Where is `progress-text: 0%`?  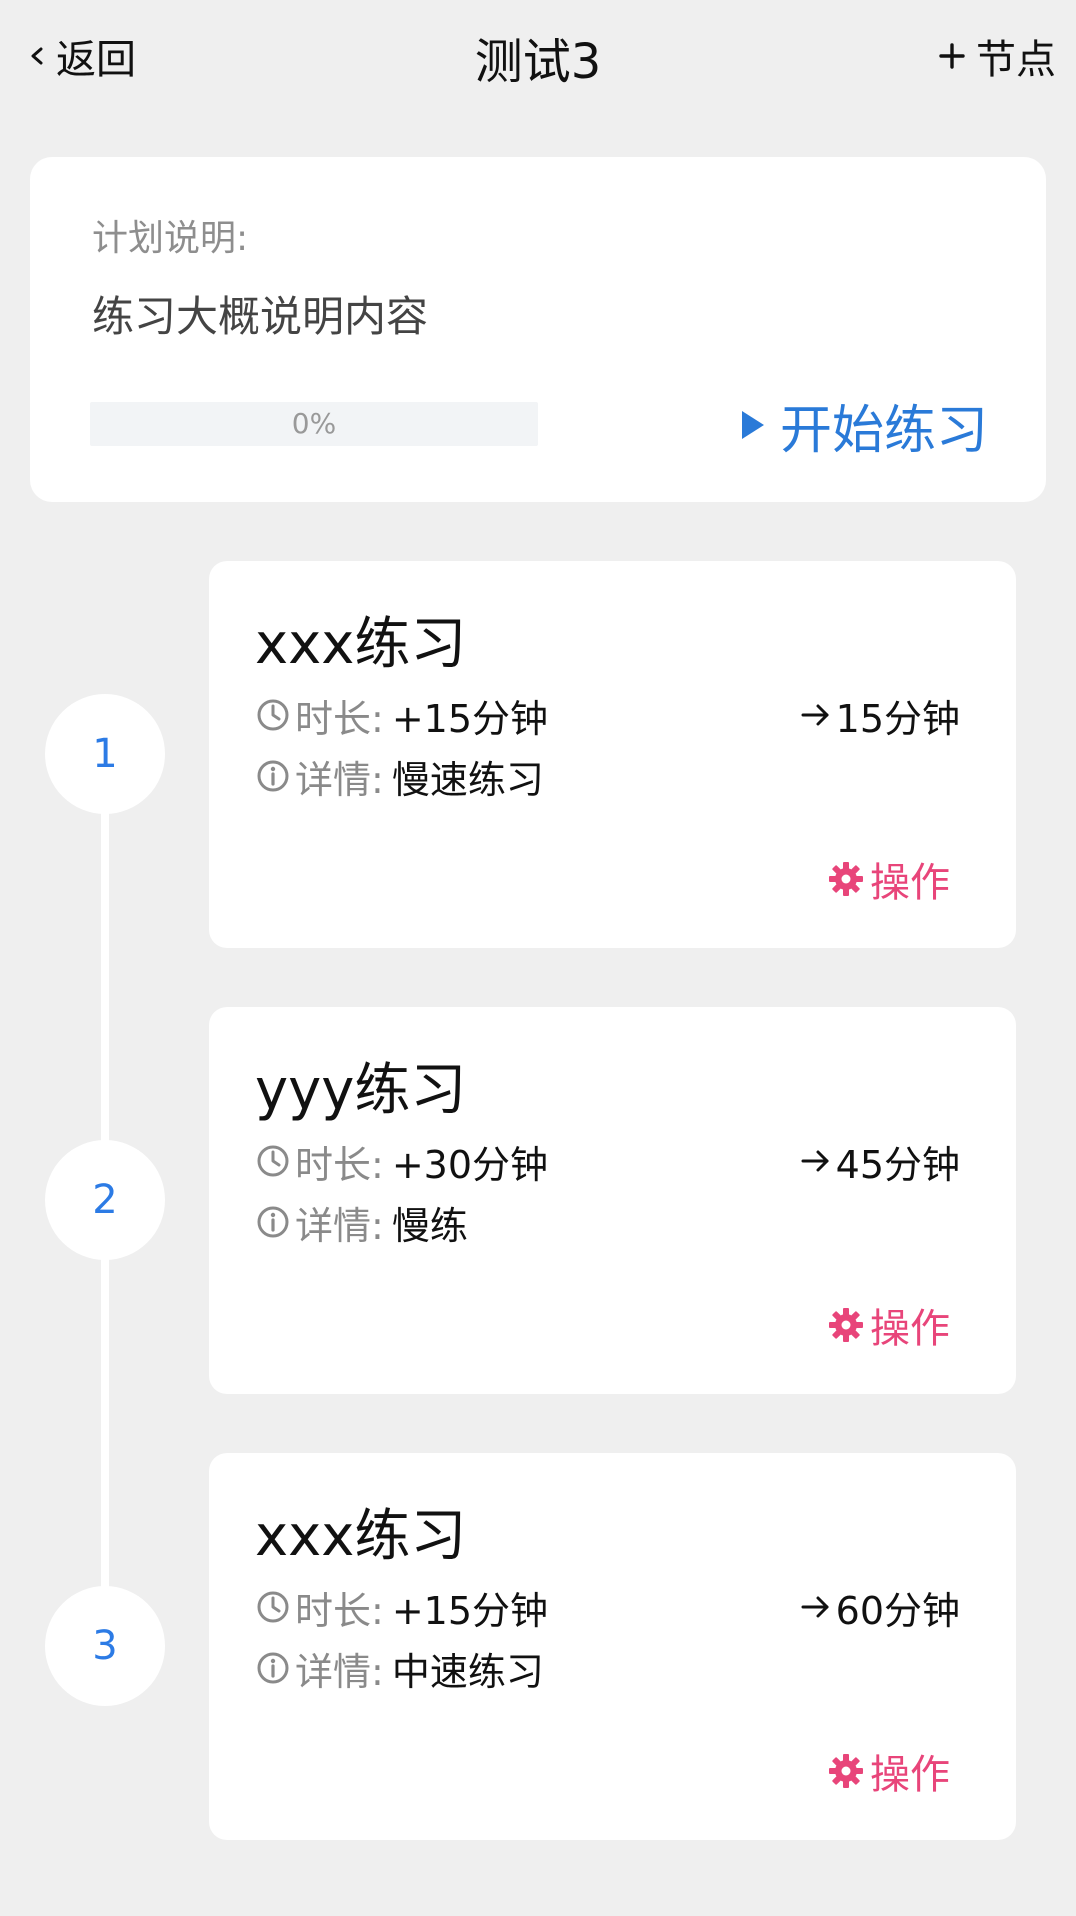
progress-text: 0% is located at coordinates (314, 423).